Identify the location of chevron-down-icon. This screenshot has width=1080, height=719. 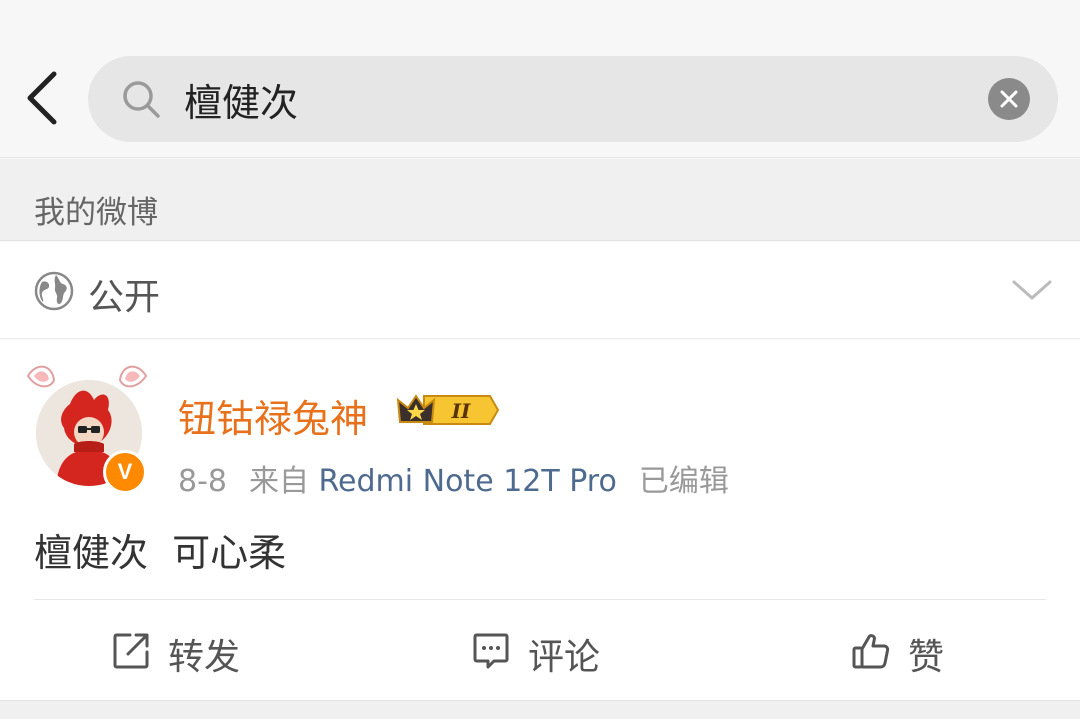
(1032, 290).